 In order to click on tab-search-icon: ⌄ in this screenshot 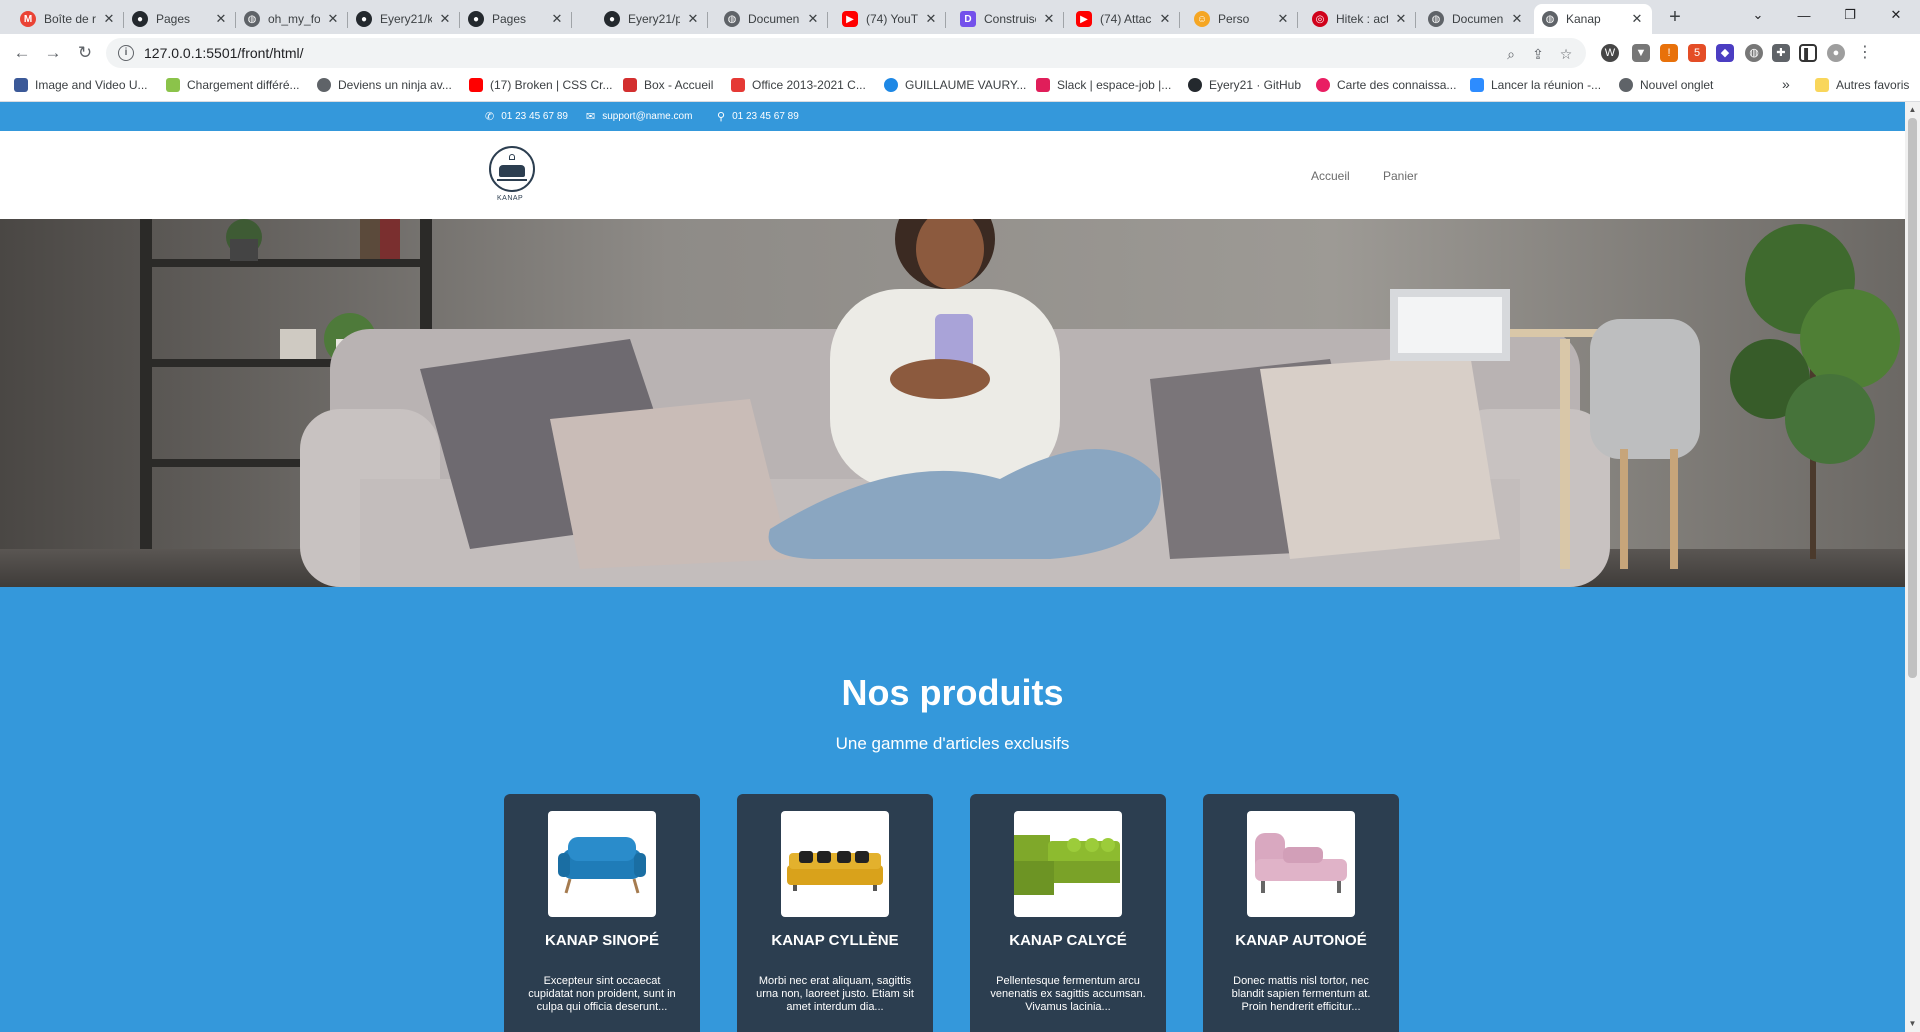, I will do `click(1758, 15)`.